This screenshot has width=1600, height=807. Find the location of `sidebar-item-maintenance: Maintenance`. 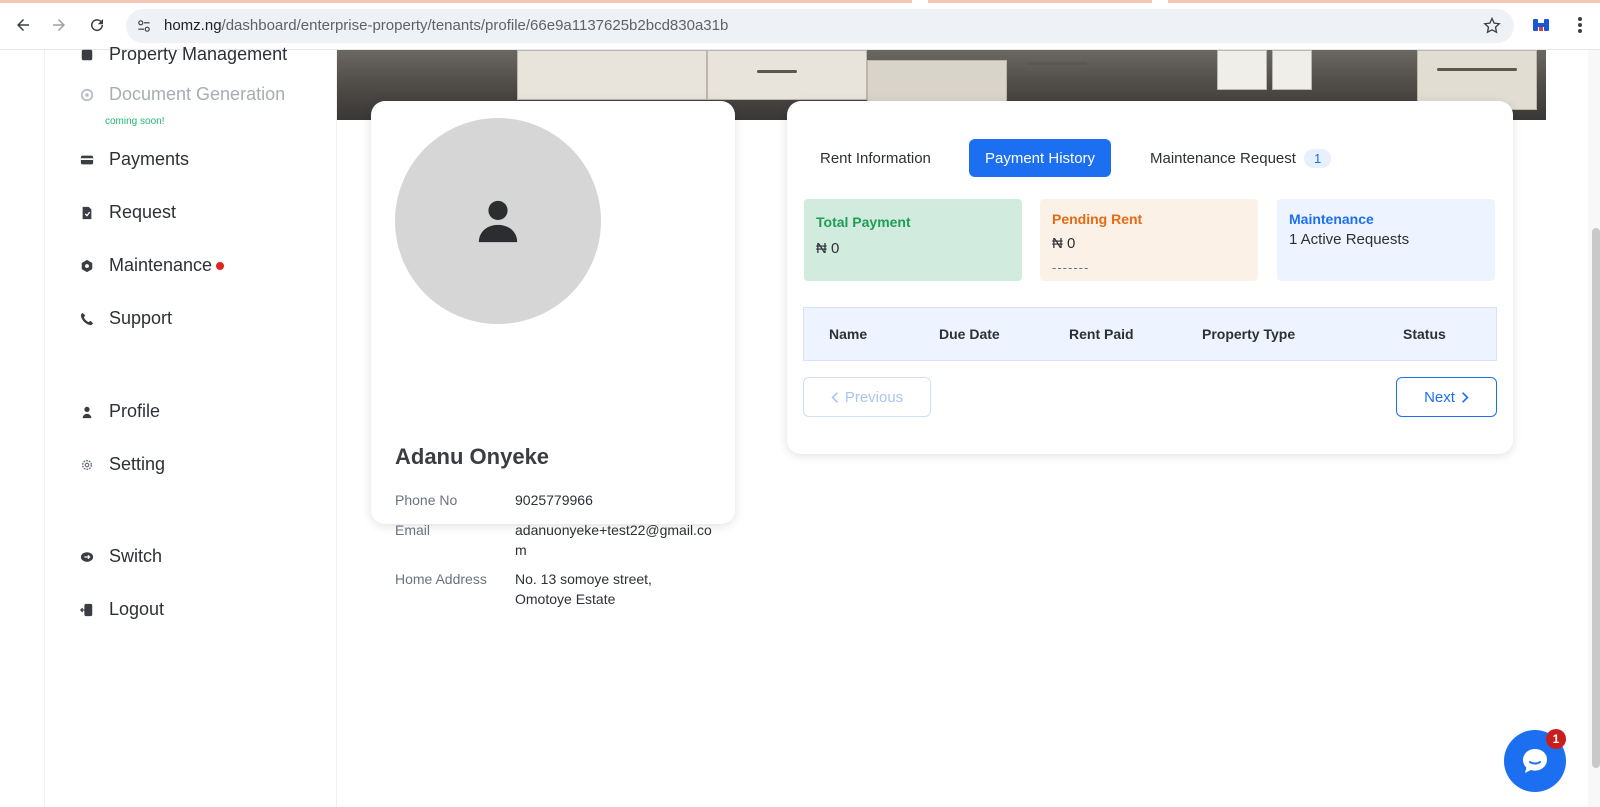

sidebar-item-maintenance: Maintenance is located at coordinates (152, 265).